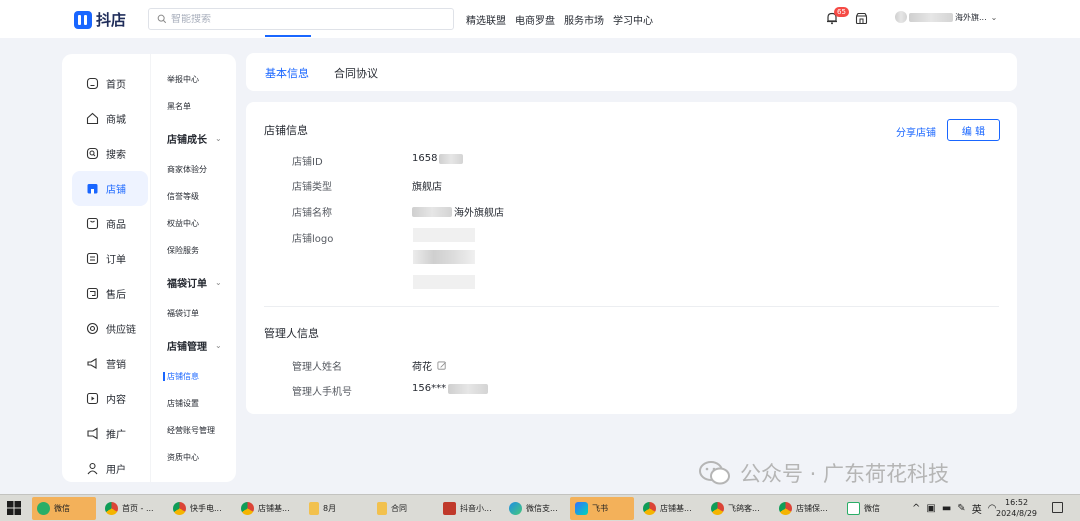 The image size is (1080, 521). I want to click on subnav-item-insurance: 保险服务, so click(196, 250).